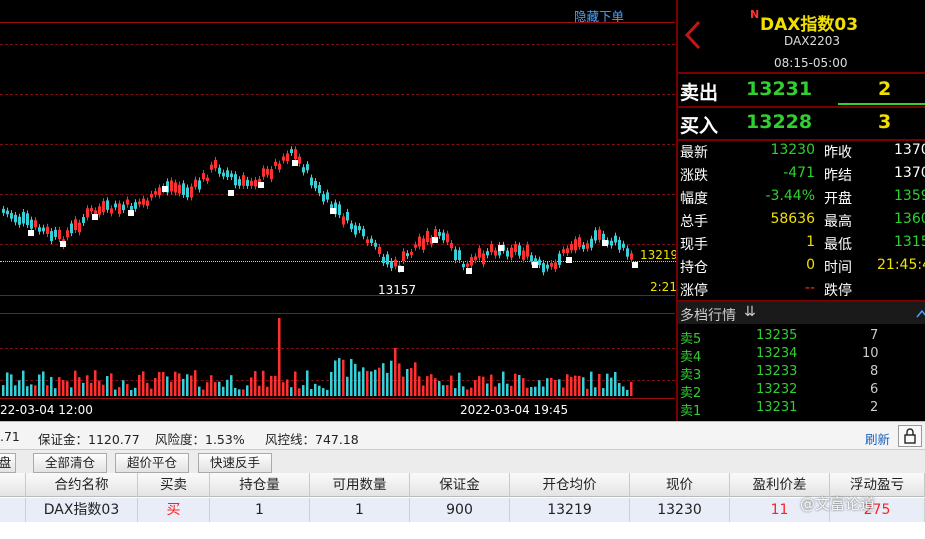  Describe the element at coordinates (70, 463) in the screenshot. I see `close-all-button: 全部清仓` at that location.